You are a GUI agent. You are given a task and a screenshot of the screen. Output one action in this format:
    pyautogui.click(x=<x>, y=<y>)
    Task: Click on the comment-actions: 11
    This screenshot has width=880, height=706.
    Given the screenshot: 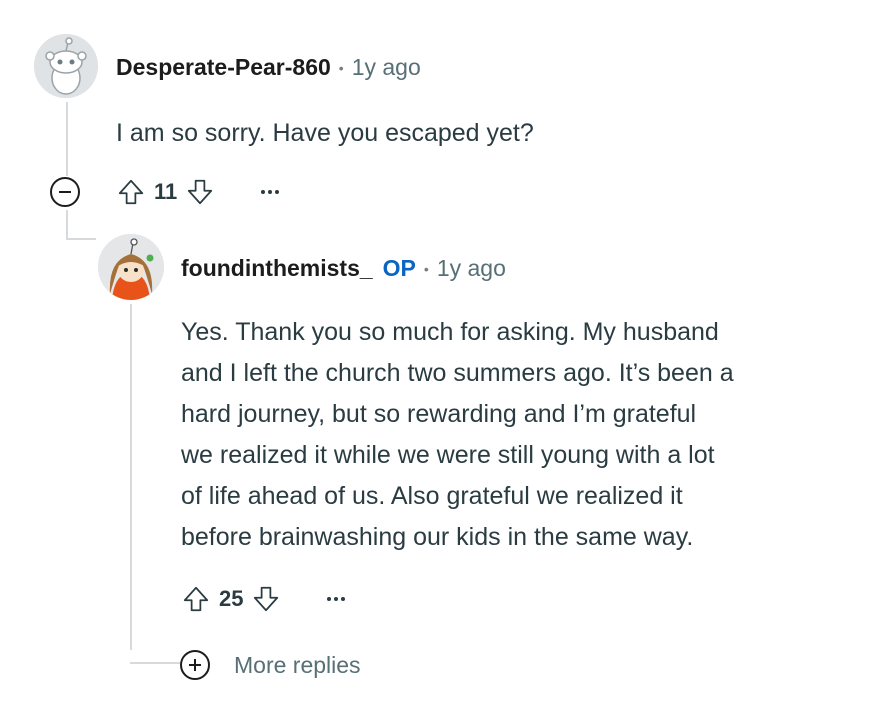 What is the action you would take?
    pyautogui.click(x=197, y=192)
    